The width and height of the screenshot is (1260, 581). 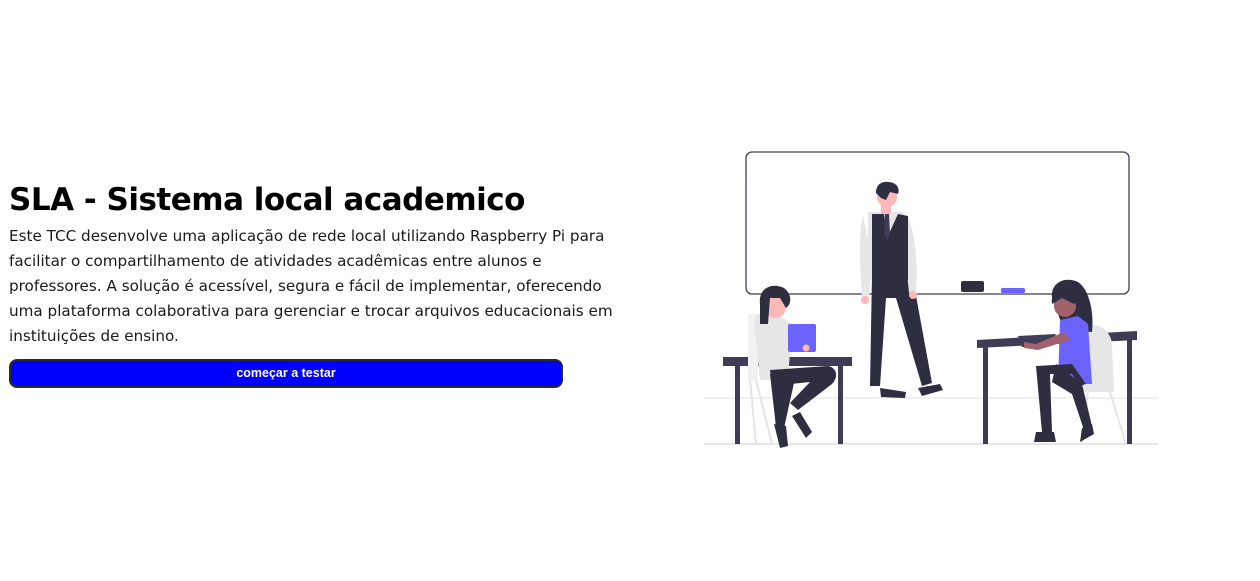 What do you see at coordinates (267, 200) in the screenshot?
I see `page-title: SLA - Sistema local academico` at bounding box center [267, 200].